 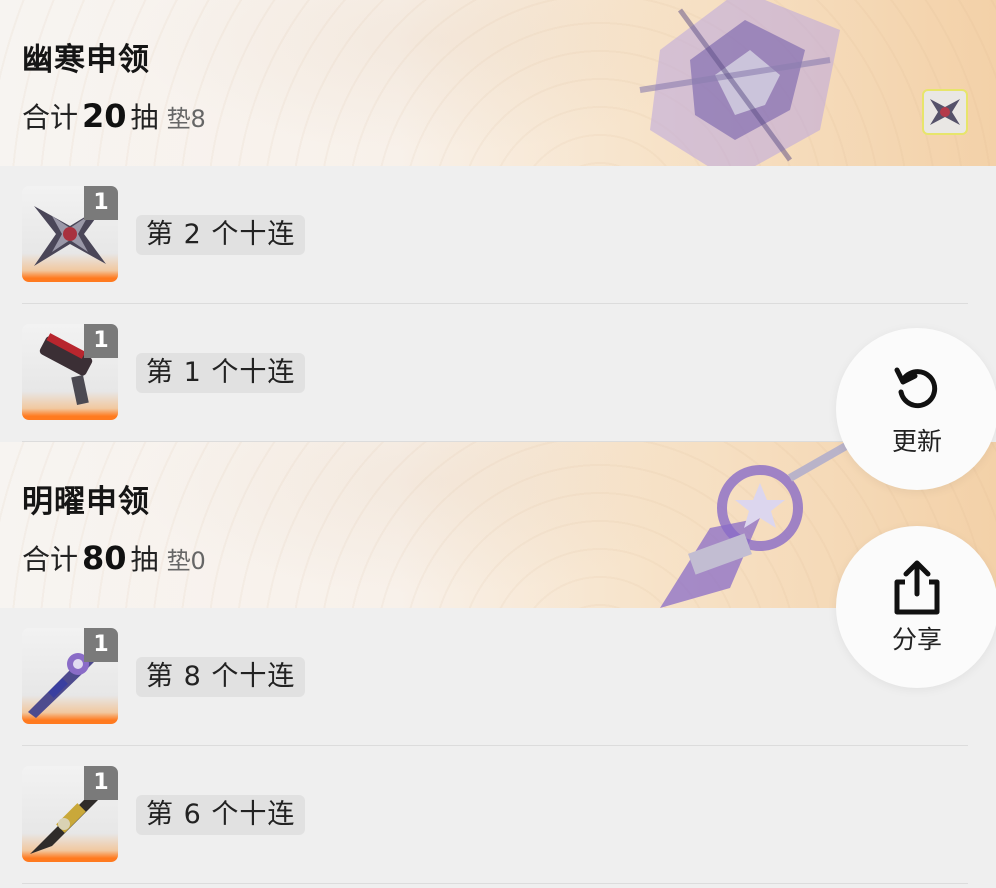 I want to click on pull-summary: 合计 20 抽垫8, so click(x=114, y=116).